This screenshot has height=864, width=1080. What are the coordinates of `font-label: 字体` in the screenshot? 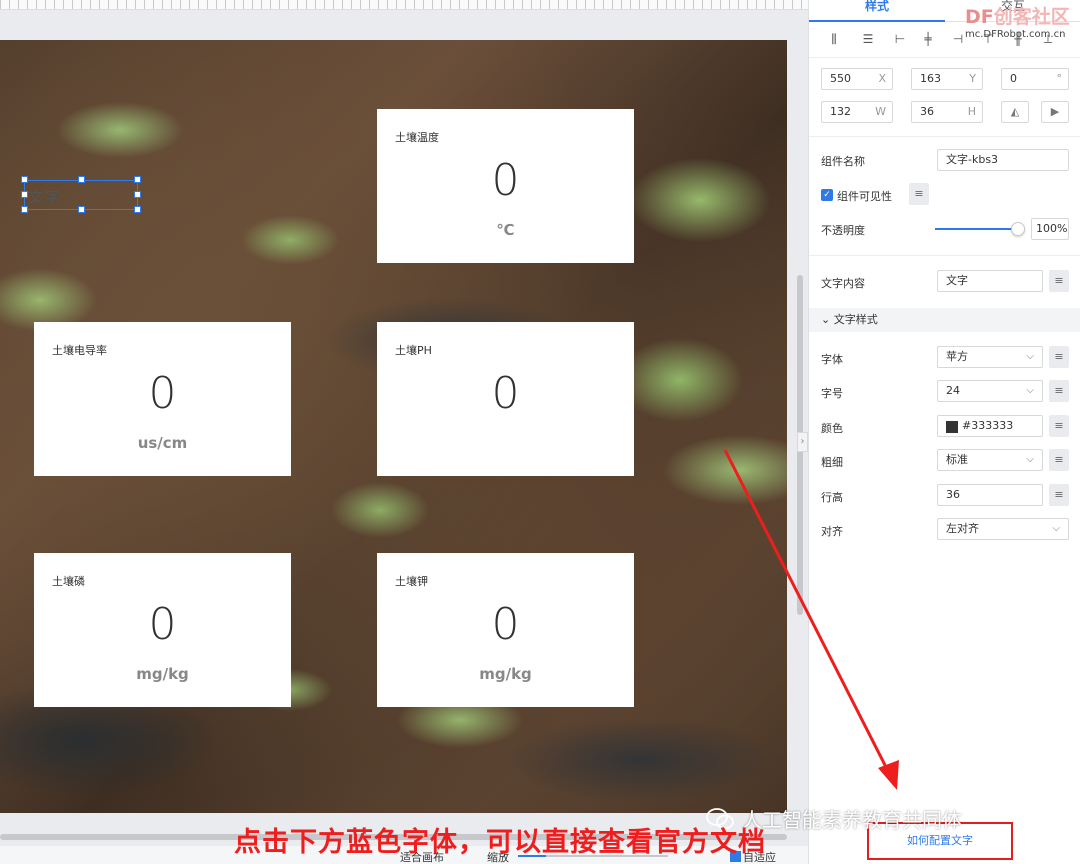 It's located at (832, 359).